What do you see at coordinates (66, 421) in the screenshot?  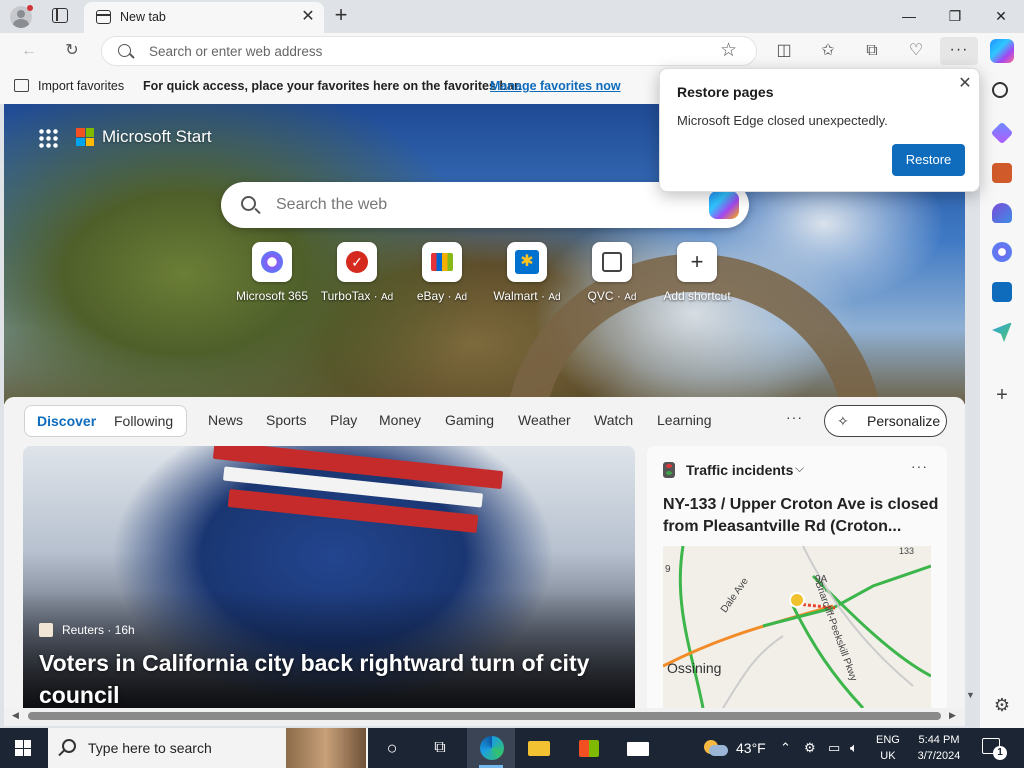 I see `tab-discover: Discover` at bounding box center [66, 421].